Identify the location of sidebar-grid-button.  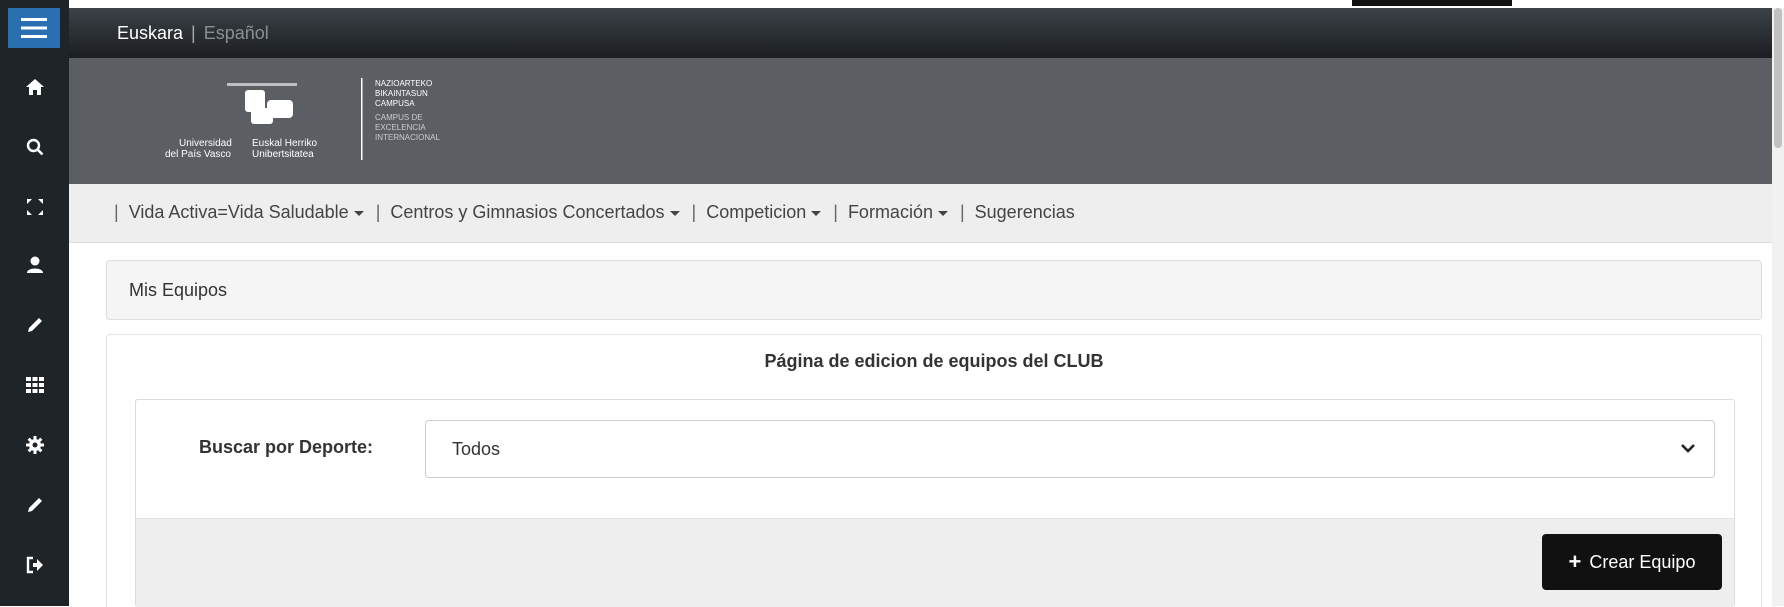
(34, 385).